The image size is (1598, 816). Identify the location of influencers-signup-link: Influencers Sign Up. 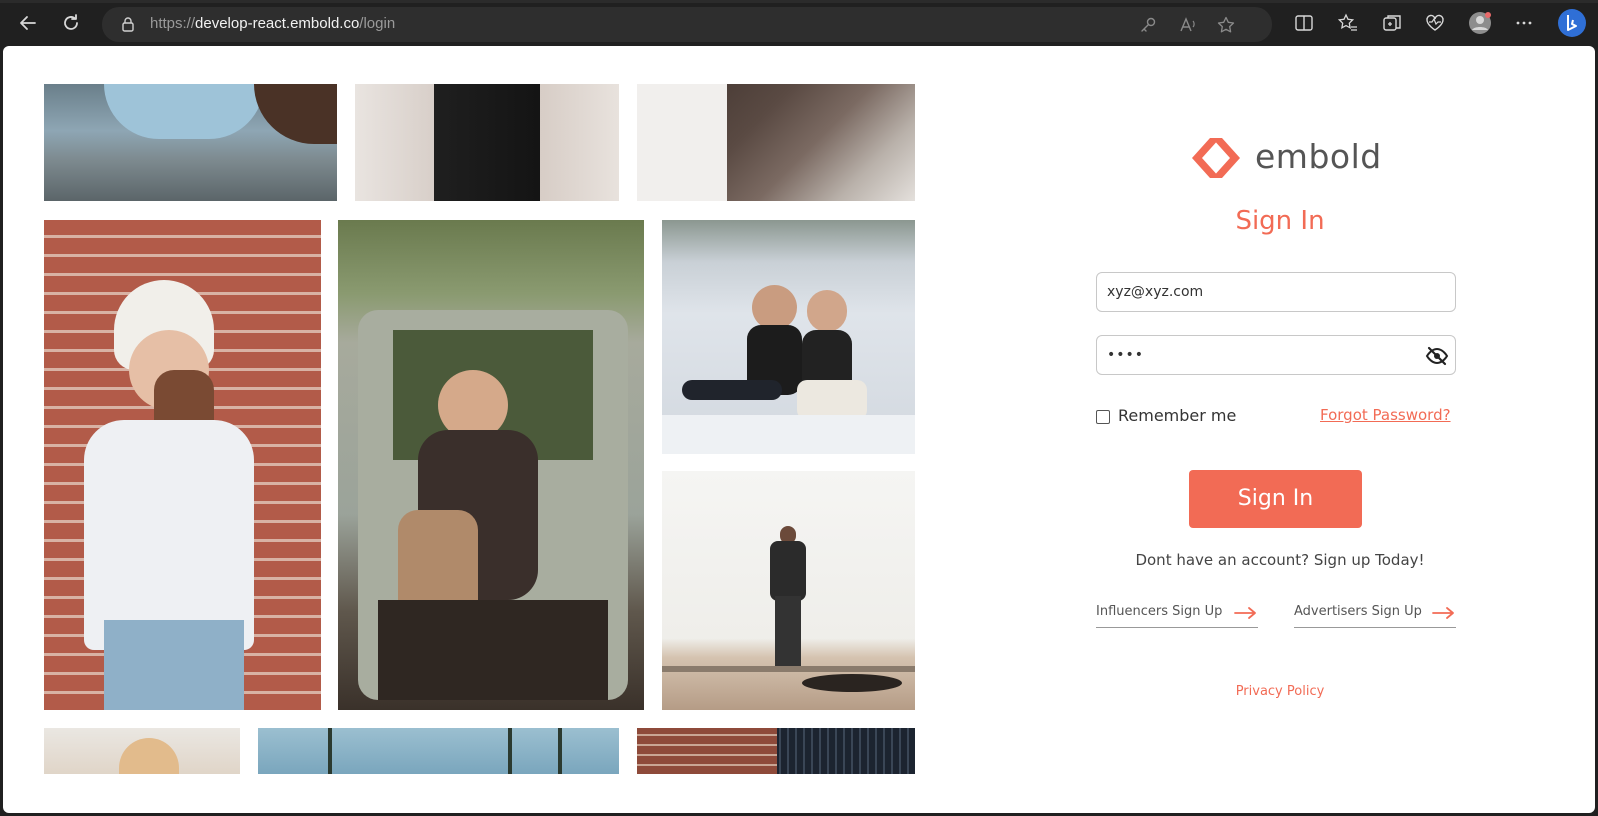
(1177, 616).